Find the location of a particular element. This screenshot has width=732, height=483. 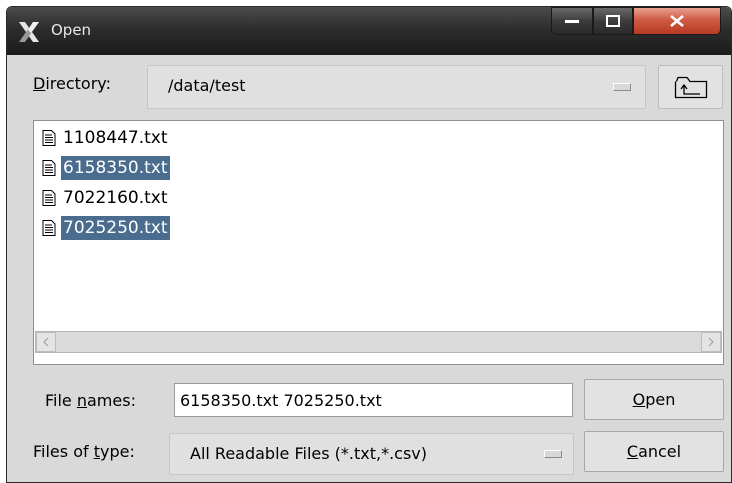

file-name: 7022160.txt is located at coordinates (115, 198).